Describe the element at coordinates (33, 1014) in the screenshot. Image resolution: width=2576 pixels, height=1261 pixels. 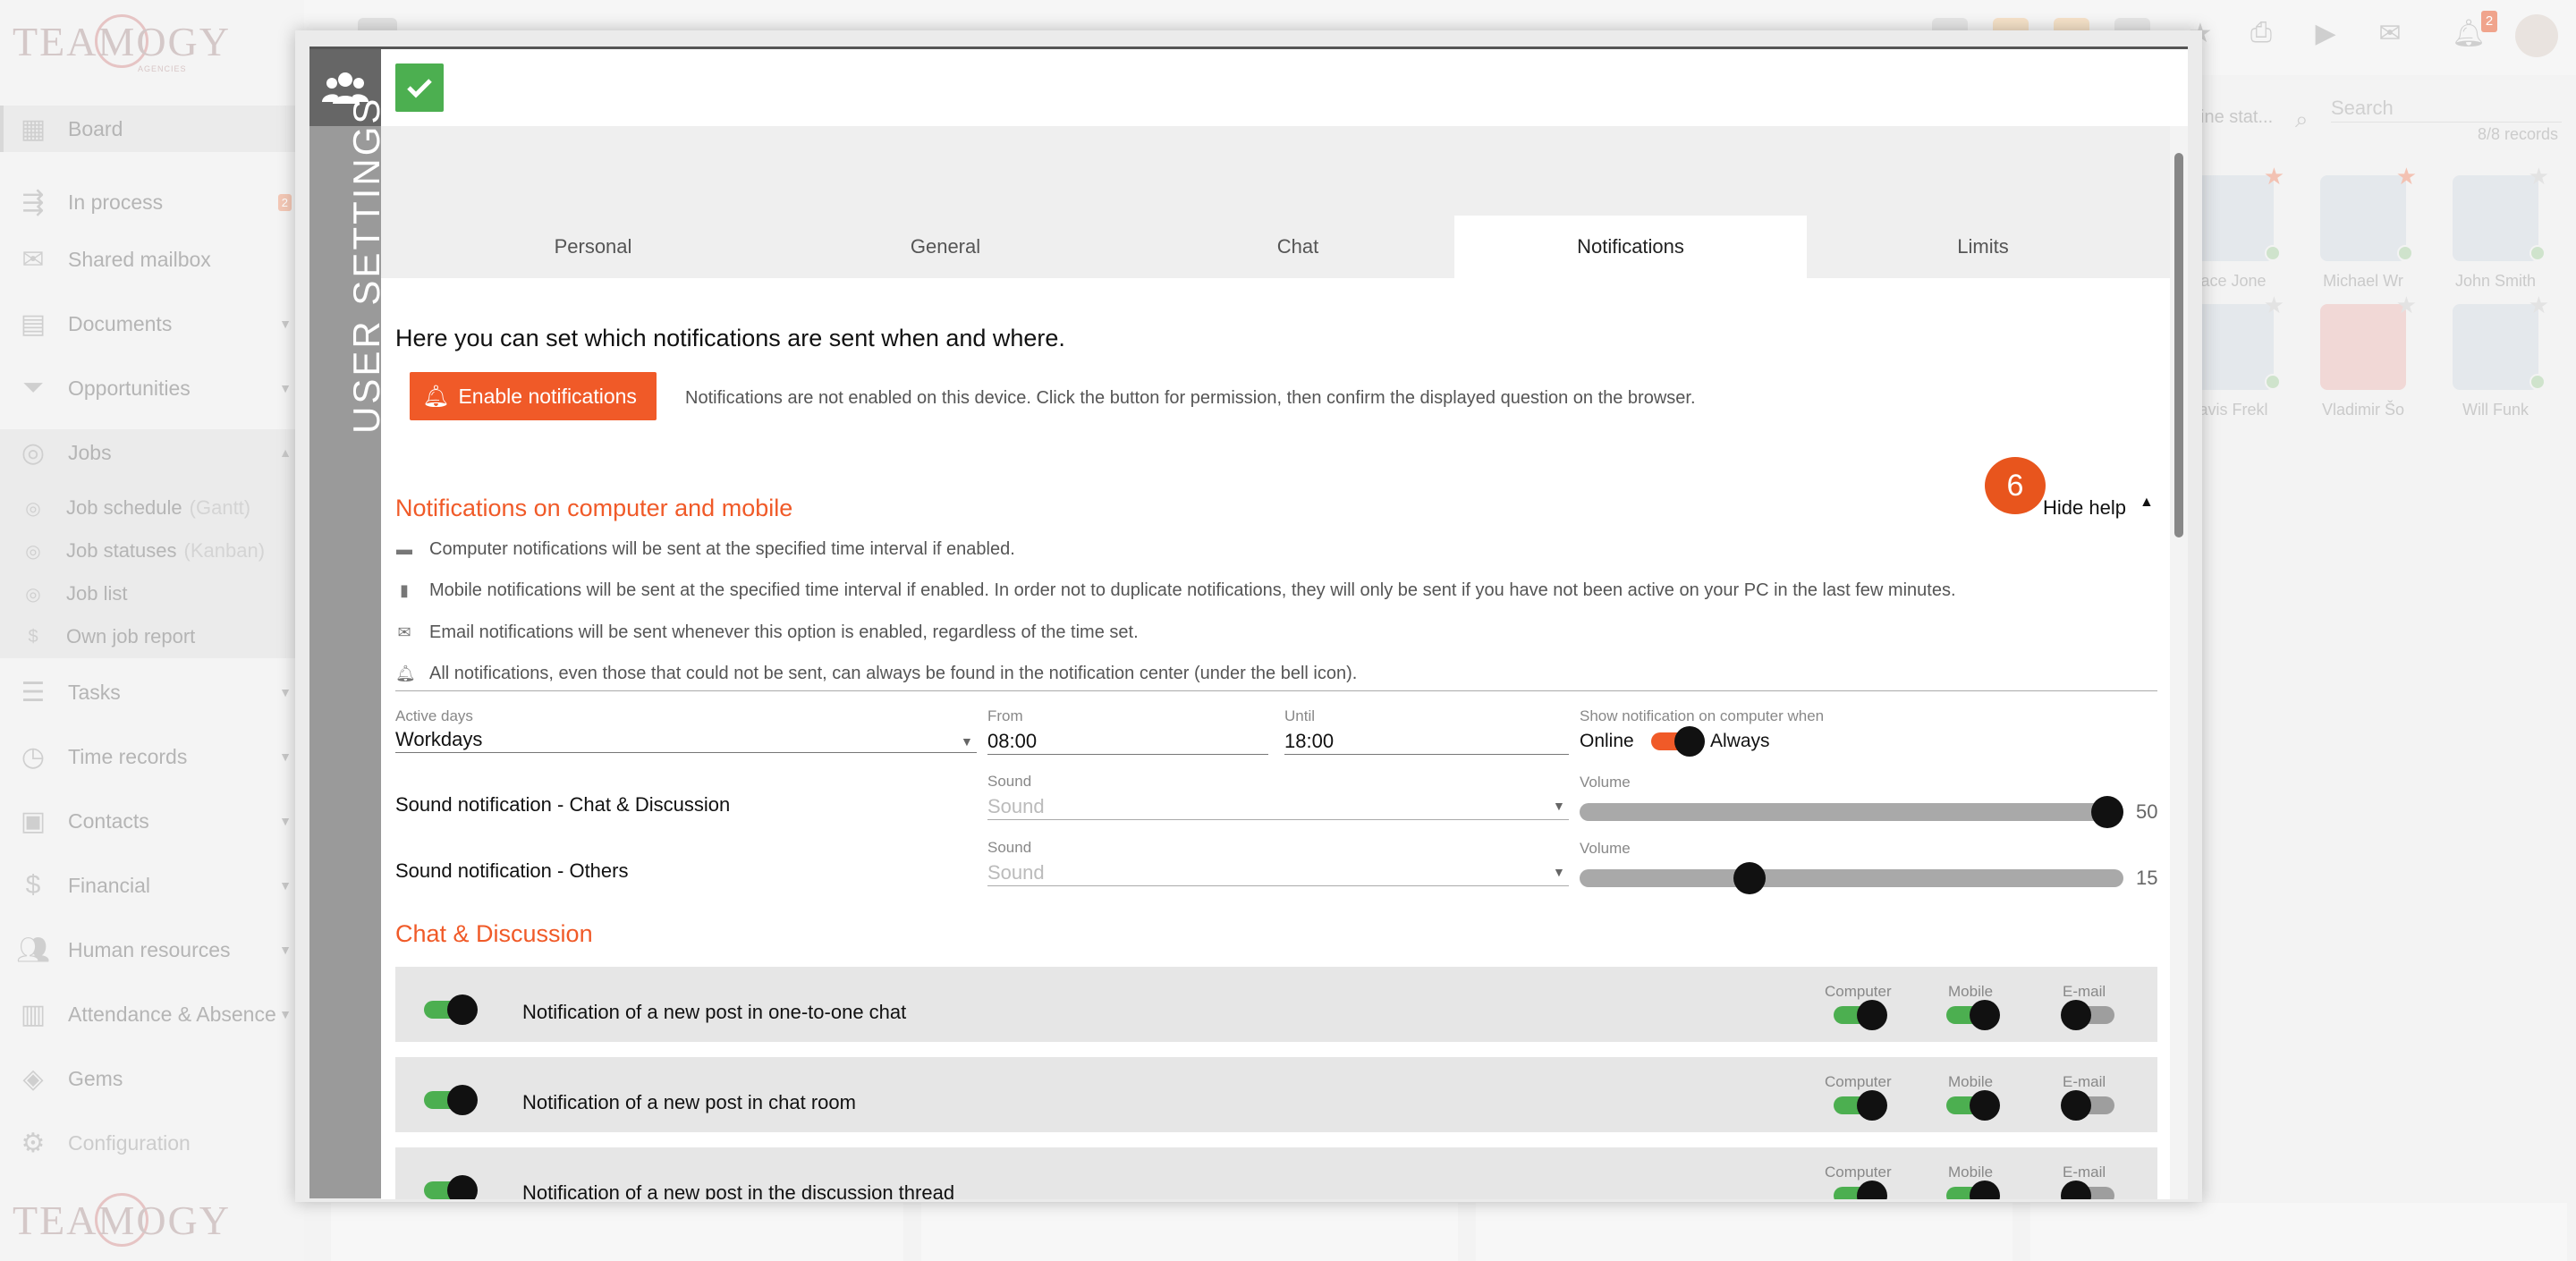
I see `building-icon: ▥` at that location.